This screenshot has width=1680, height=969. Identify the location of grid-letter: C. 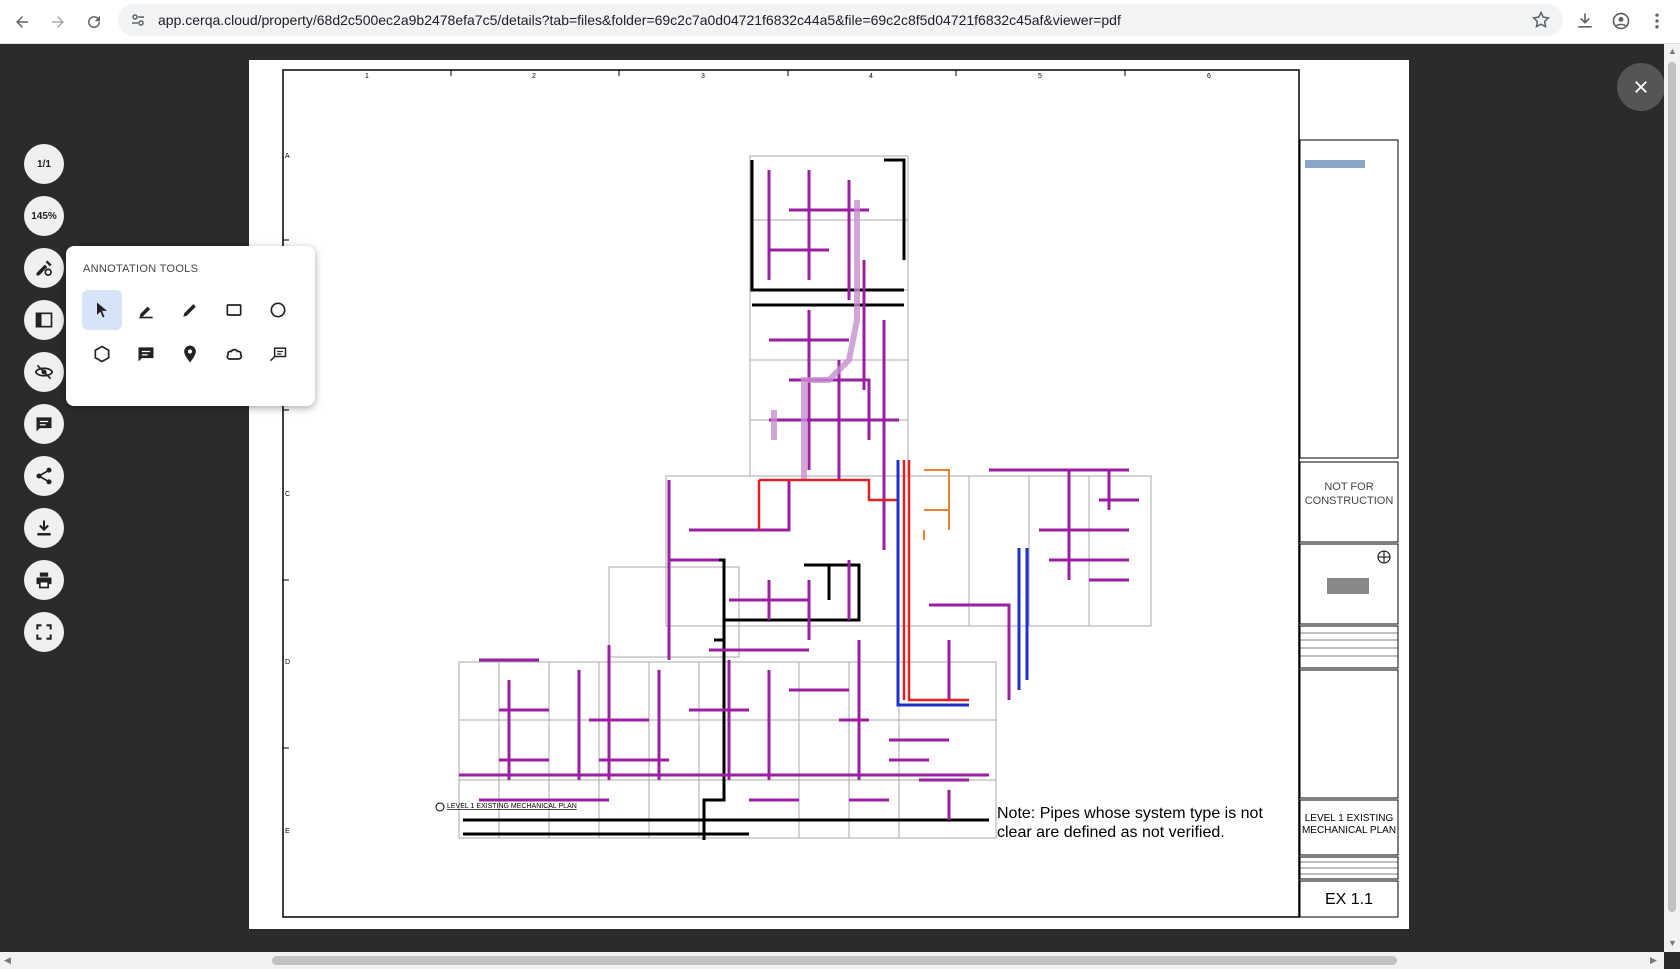
(287, 494).